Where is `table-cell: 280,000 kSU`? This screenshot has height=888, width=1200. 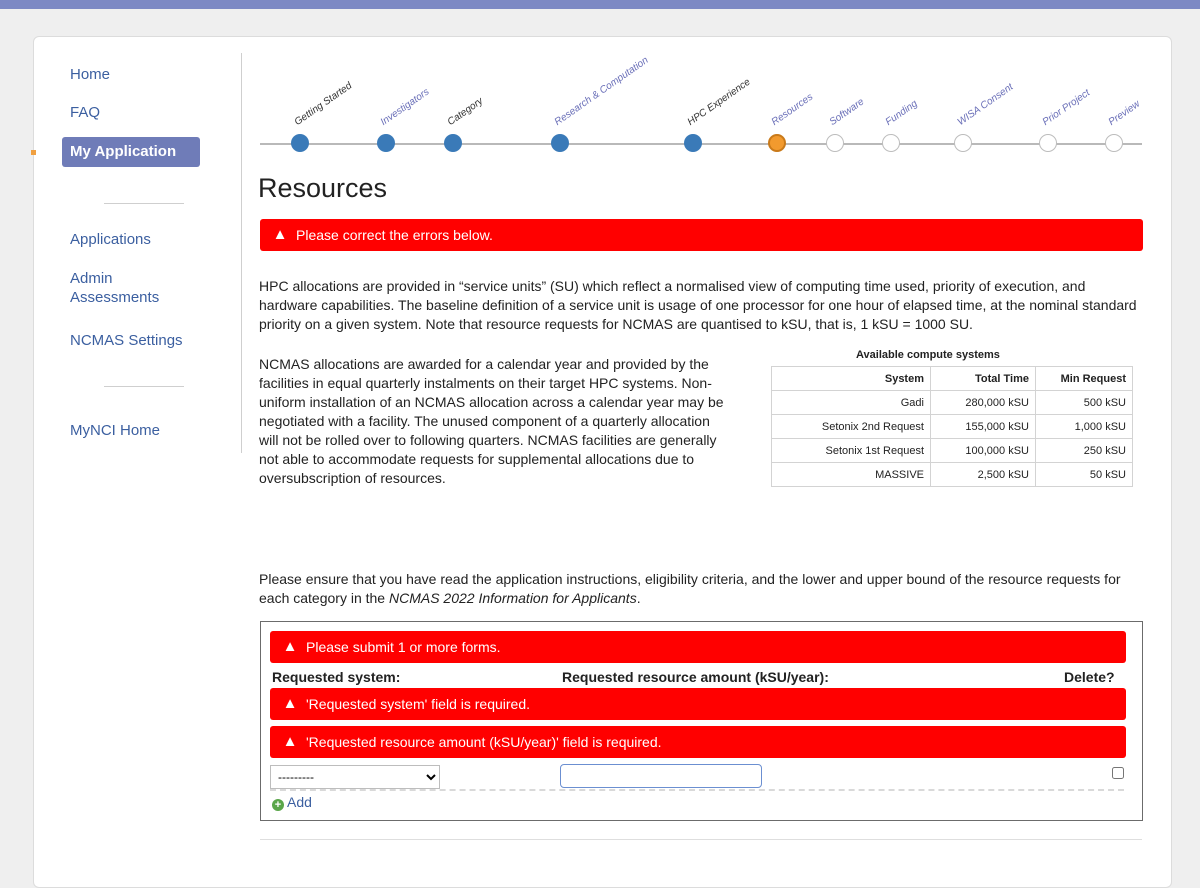 table-cell: 280,000 kSU is located at coordinates (983, 402).